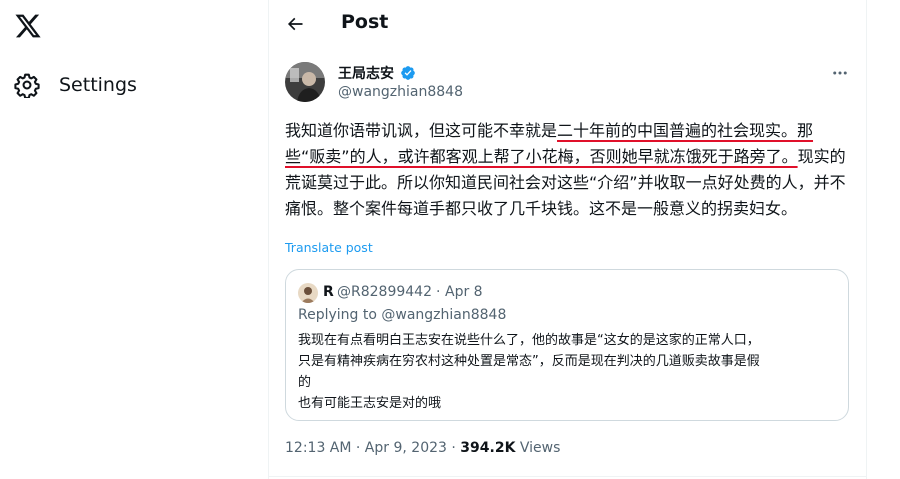 The image size is (900, 479). Describe the element at coordinates (529, 340) in the screenshot. I see `quote-text-line: 我现在有点看明白王志安在说些什么了，他的故事是“这女的是这家的正常人口，` at that location.